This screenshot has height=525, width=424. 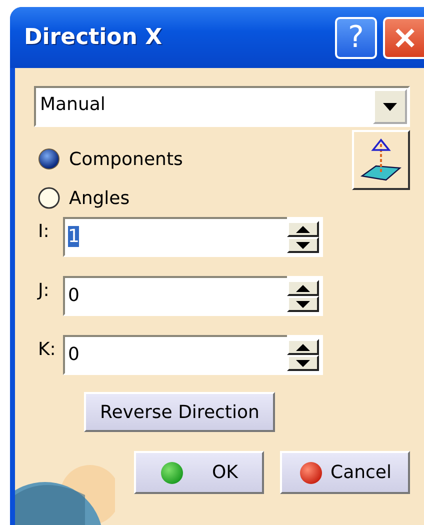 What do you see at coordinates (199, 472) in the screenshot?
I see `ok-button: OK` at bounding box center [199, 472].